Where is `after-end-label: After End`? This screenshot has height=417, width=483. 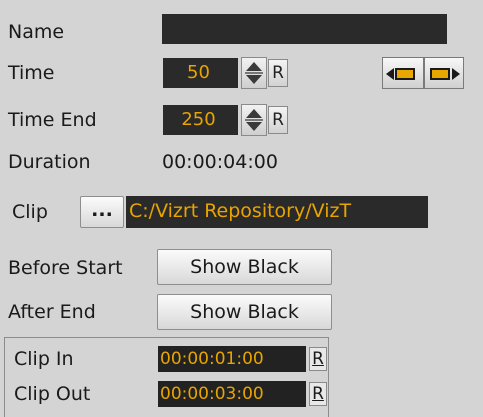 after-end-label: After End is located at coordinates (52, 312).